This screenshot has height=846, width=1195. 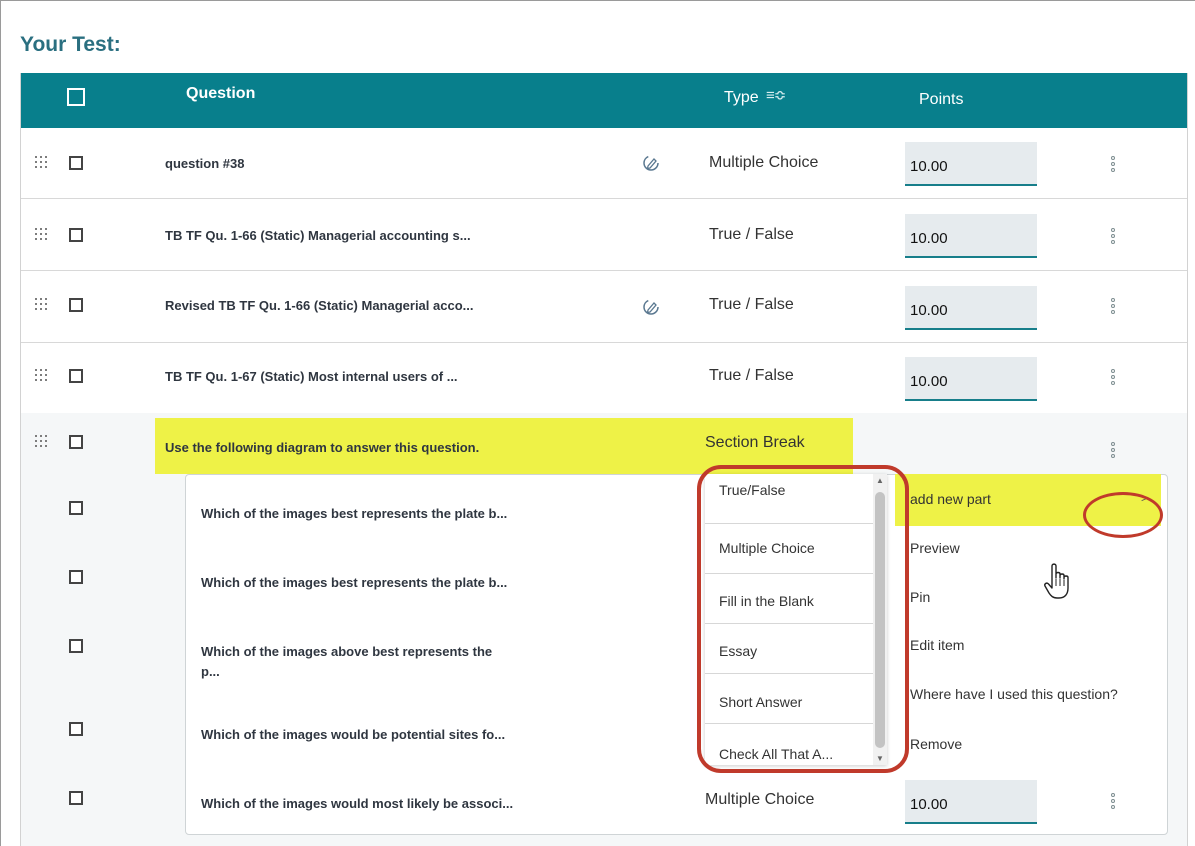 I want to click on column-header-points: Points, so click(x=941, y=99).